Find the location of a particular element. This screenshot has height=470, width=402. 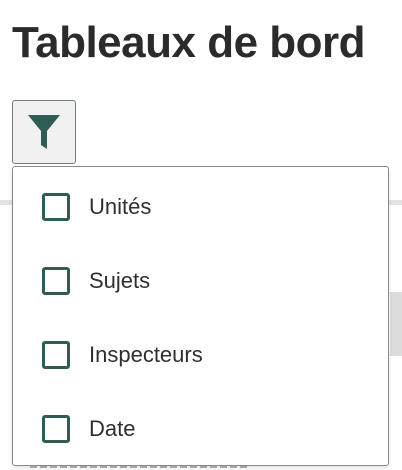

background-panel-edge is located at coordinates (396, 324).